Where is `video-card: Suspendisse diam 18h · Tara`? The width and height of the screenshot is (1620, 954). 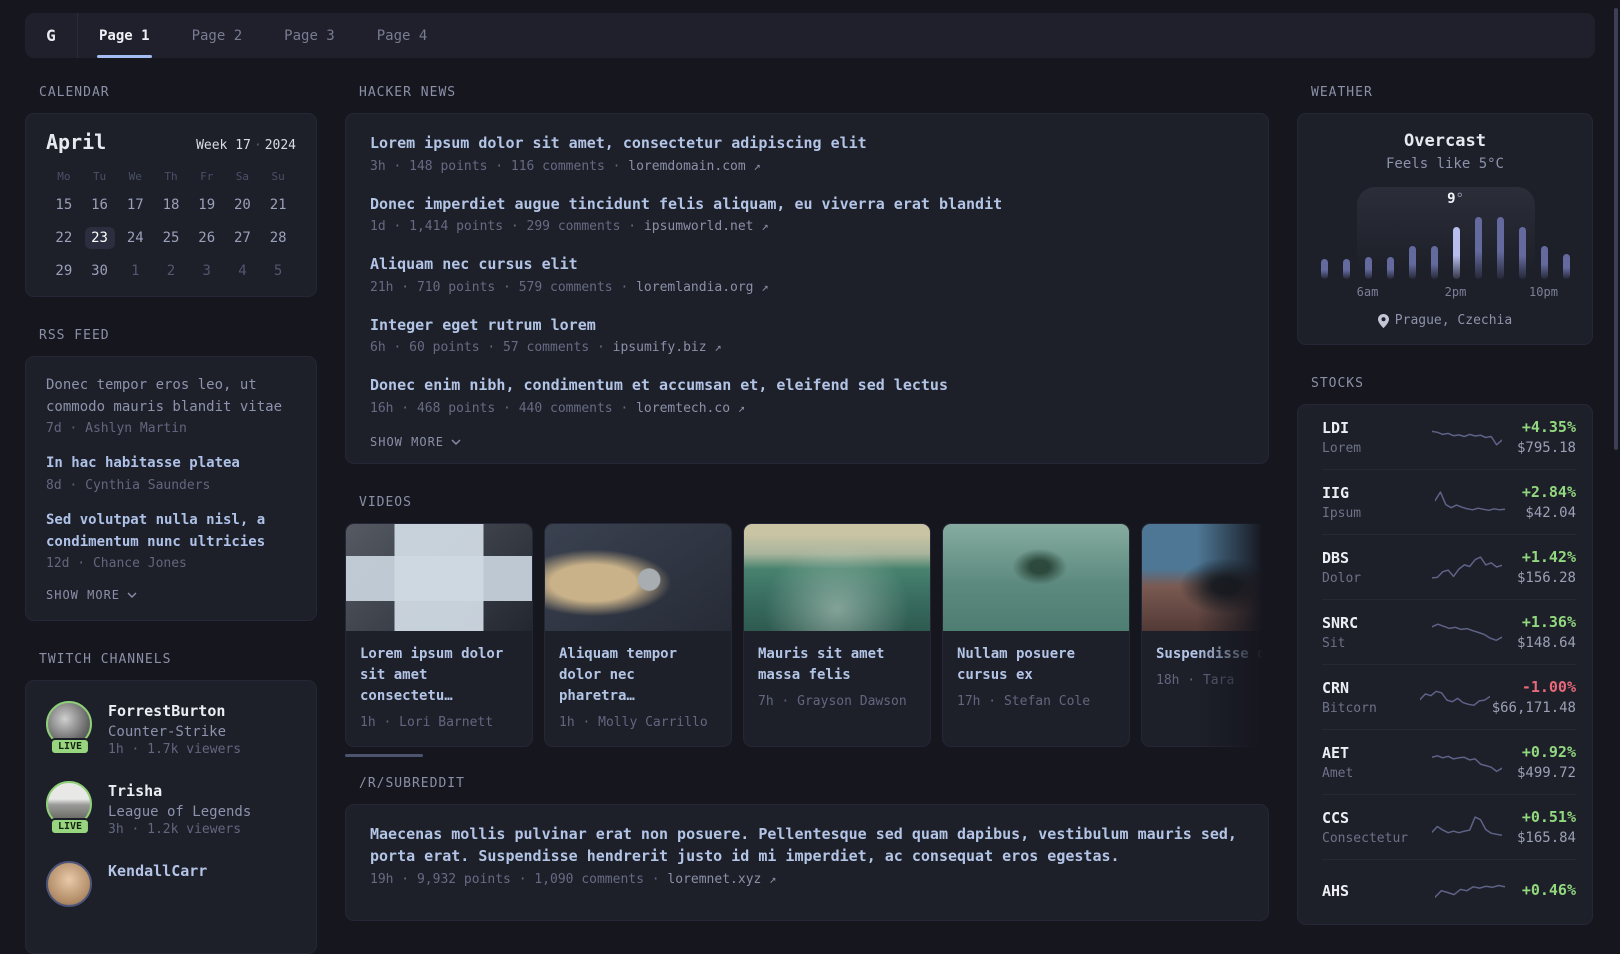 video-card: Suspendisse diam 18h · Tara is located at coordinates (1205, 634).